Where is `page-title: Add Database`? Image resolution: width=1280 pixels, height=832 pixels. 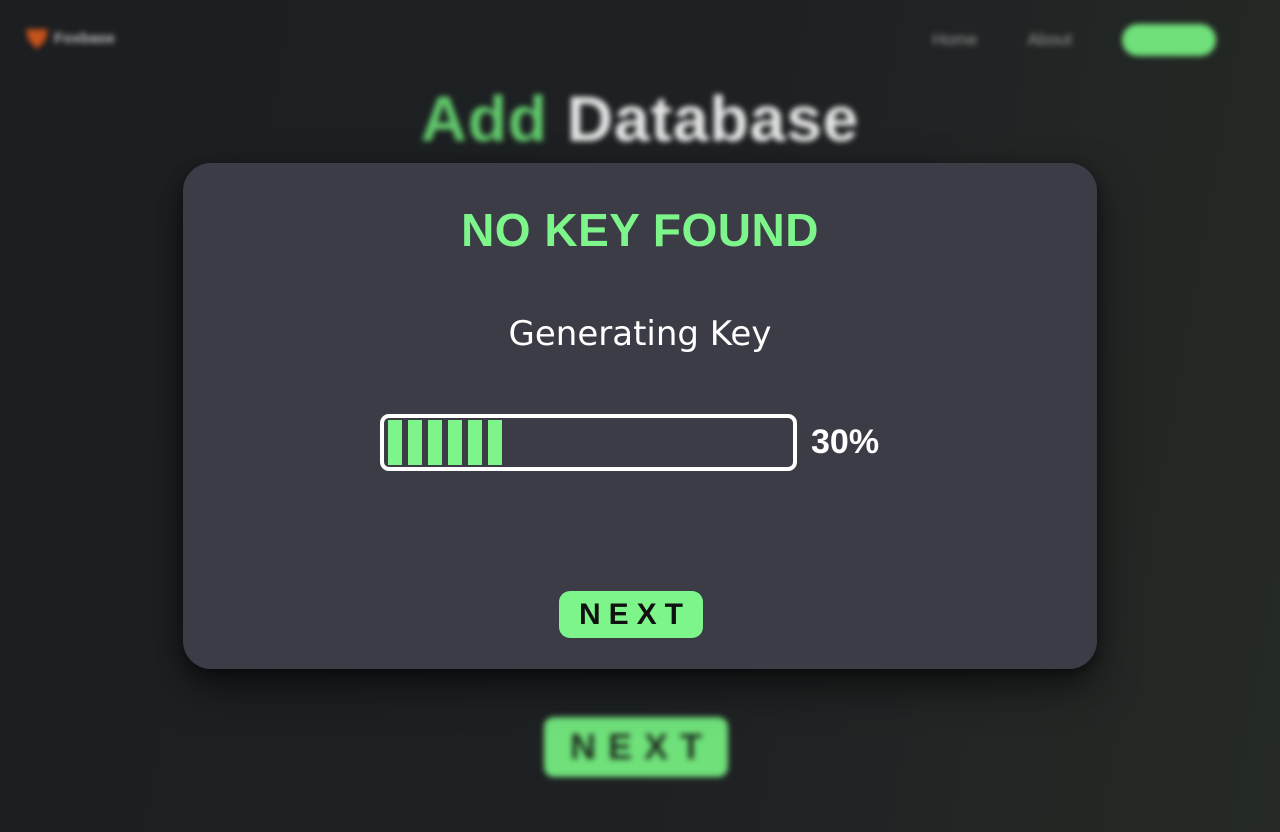 page-title: Add Database is located at coordinates (640, 119).